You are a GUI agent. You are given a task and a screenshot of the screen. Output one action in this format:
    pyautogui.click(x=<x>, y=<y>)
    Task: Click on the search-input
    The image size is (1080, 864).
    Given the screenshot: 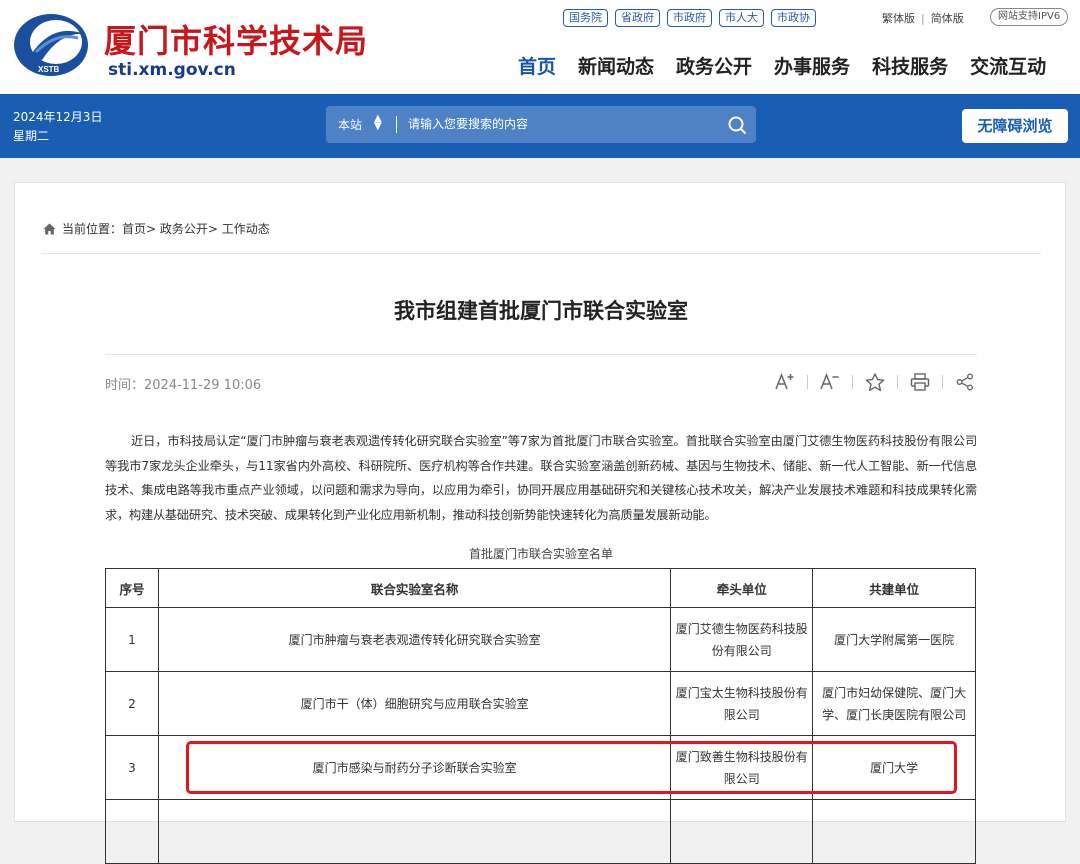 What is the action you would take?
    pyautogui.click(x=558, y=124)
    